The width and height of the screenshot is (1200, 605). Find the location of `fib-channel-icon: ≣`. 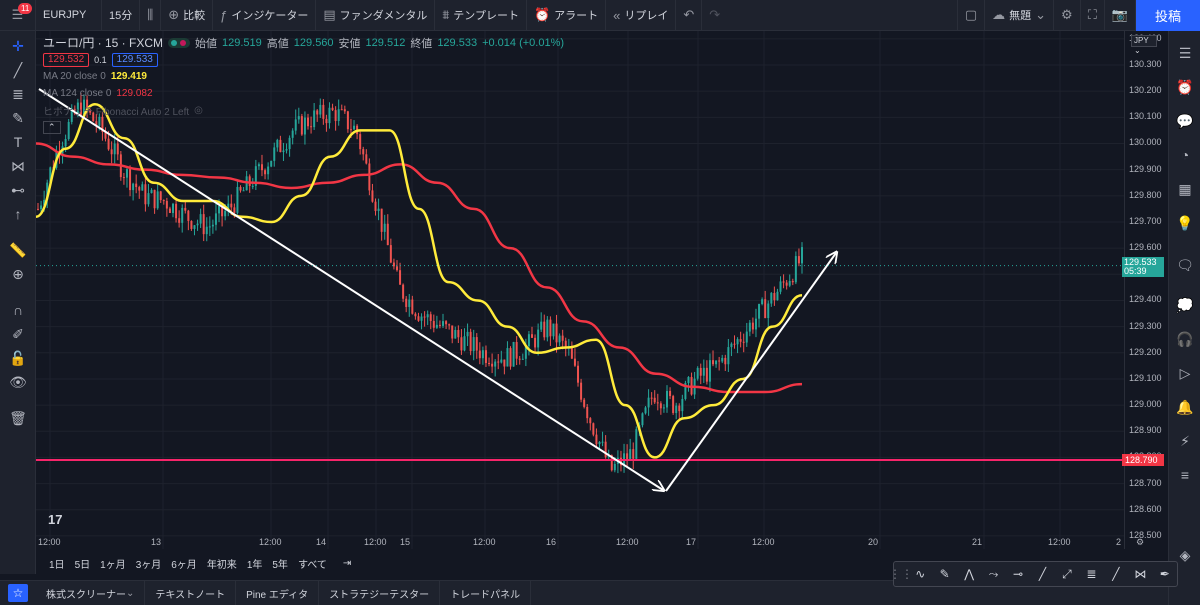

fib-channel-icon: ≣ is located at coordinates (1091, 574).